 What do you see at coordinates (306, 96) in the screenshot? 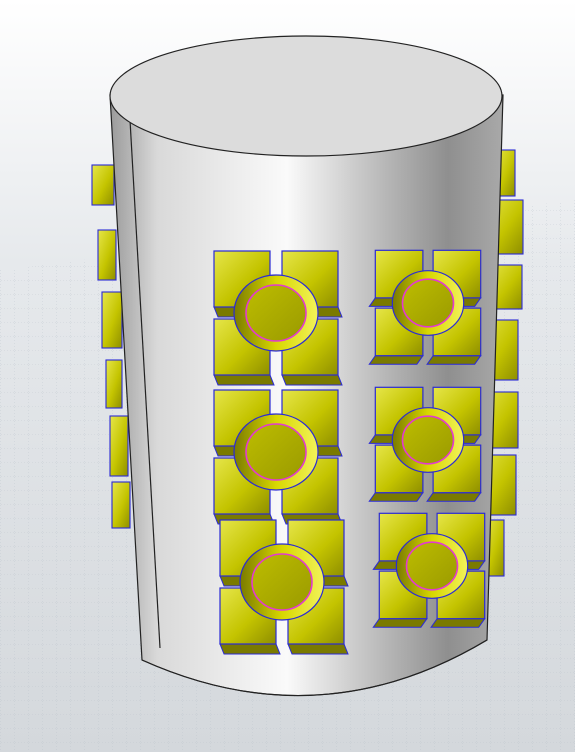
I see `cylinder-top-face` at bounding box center [306, 96].